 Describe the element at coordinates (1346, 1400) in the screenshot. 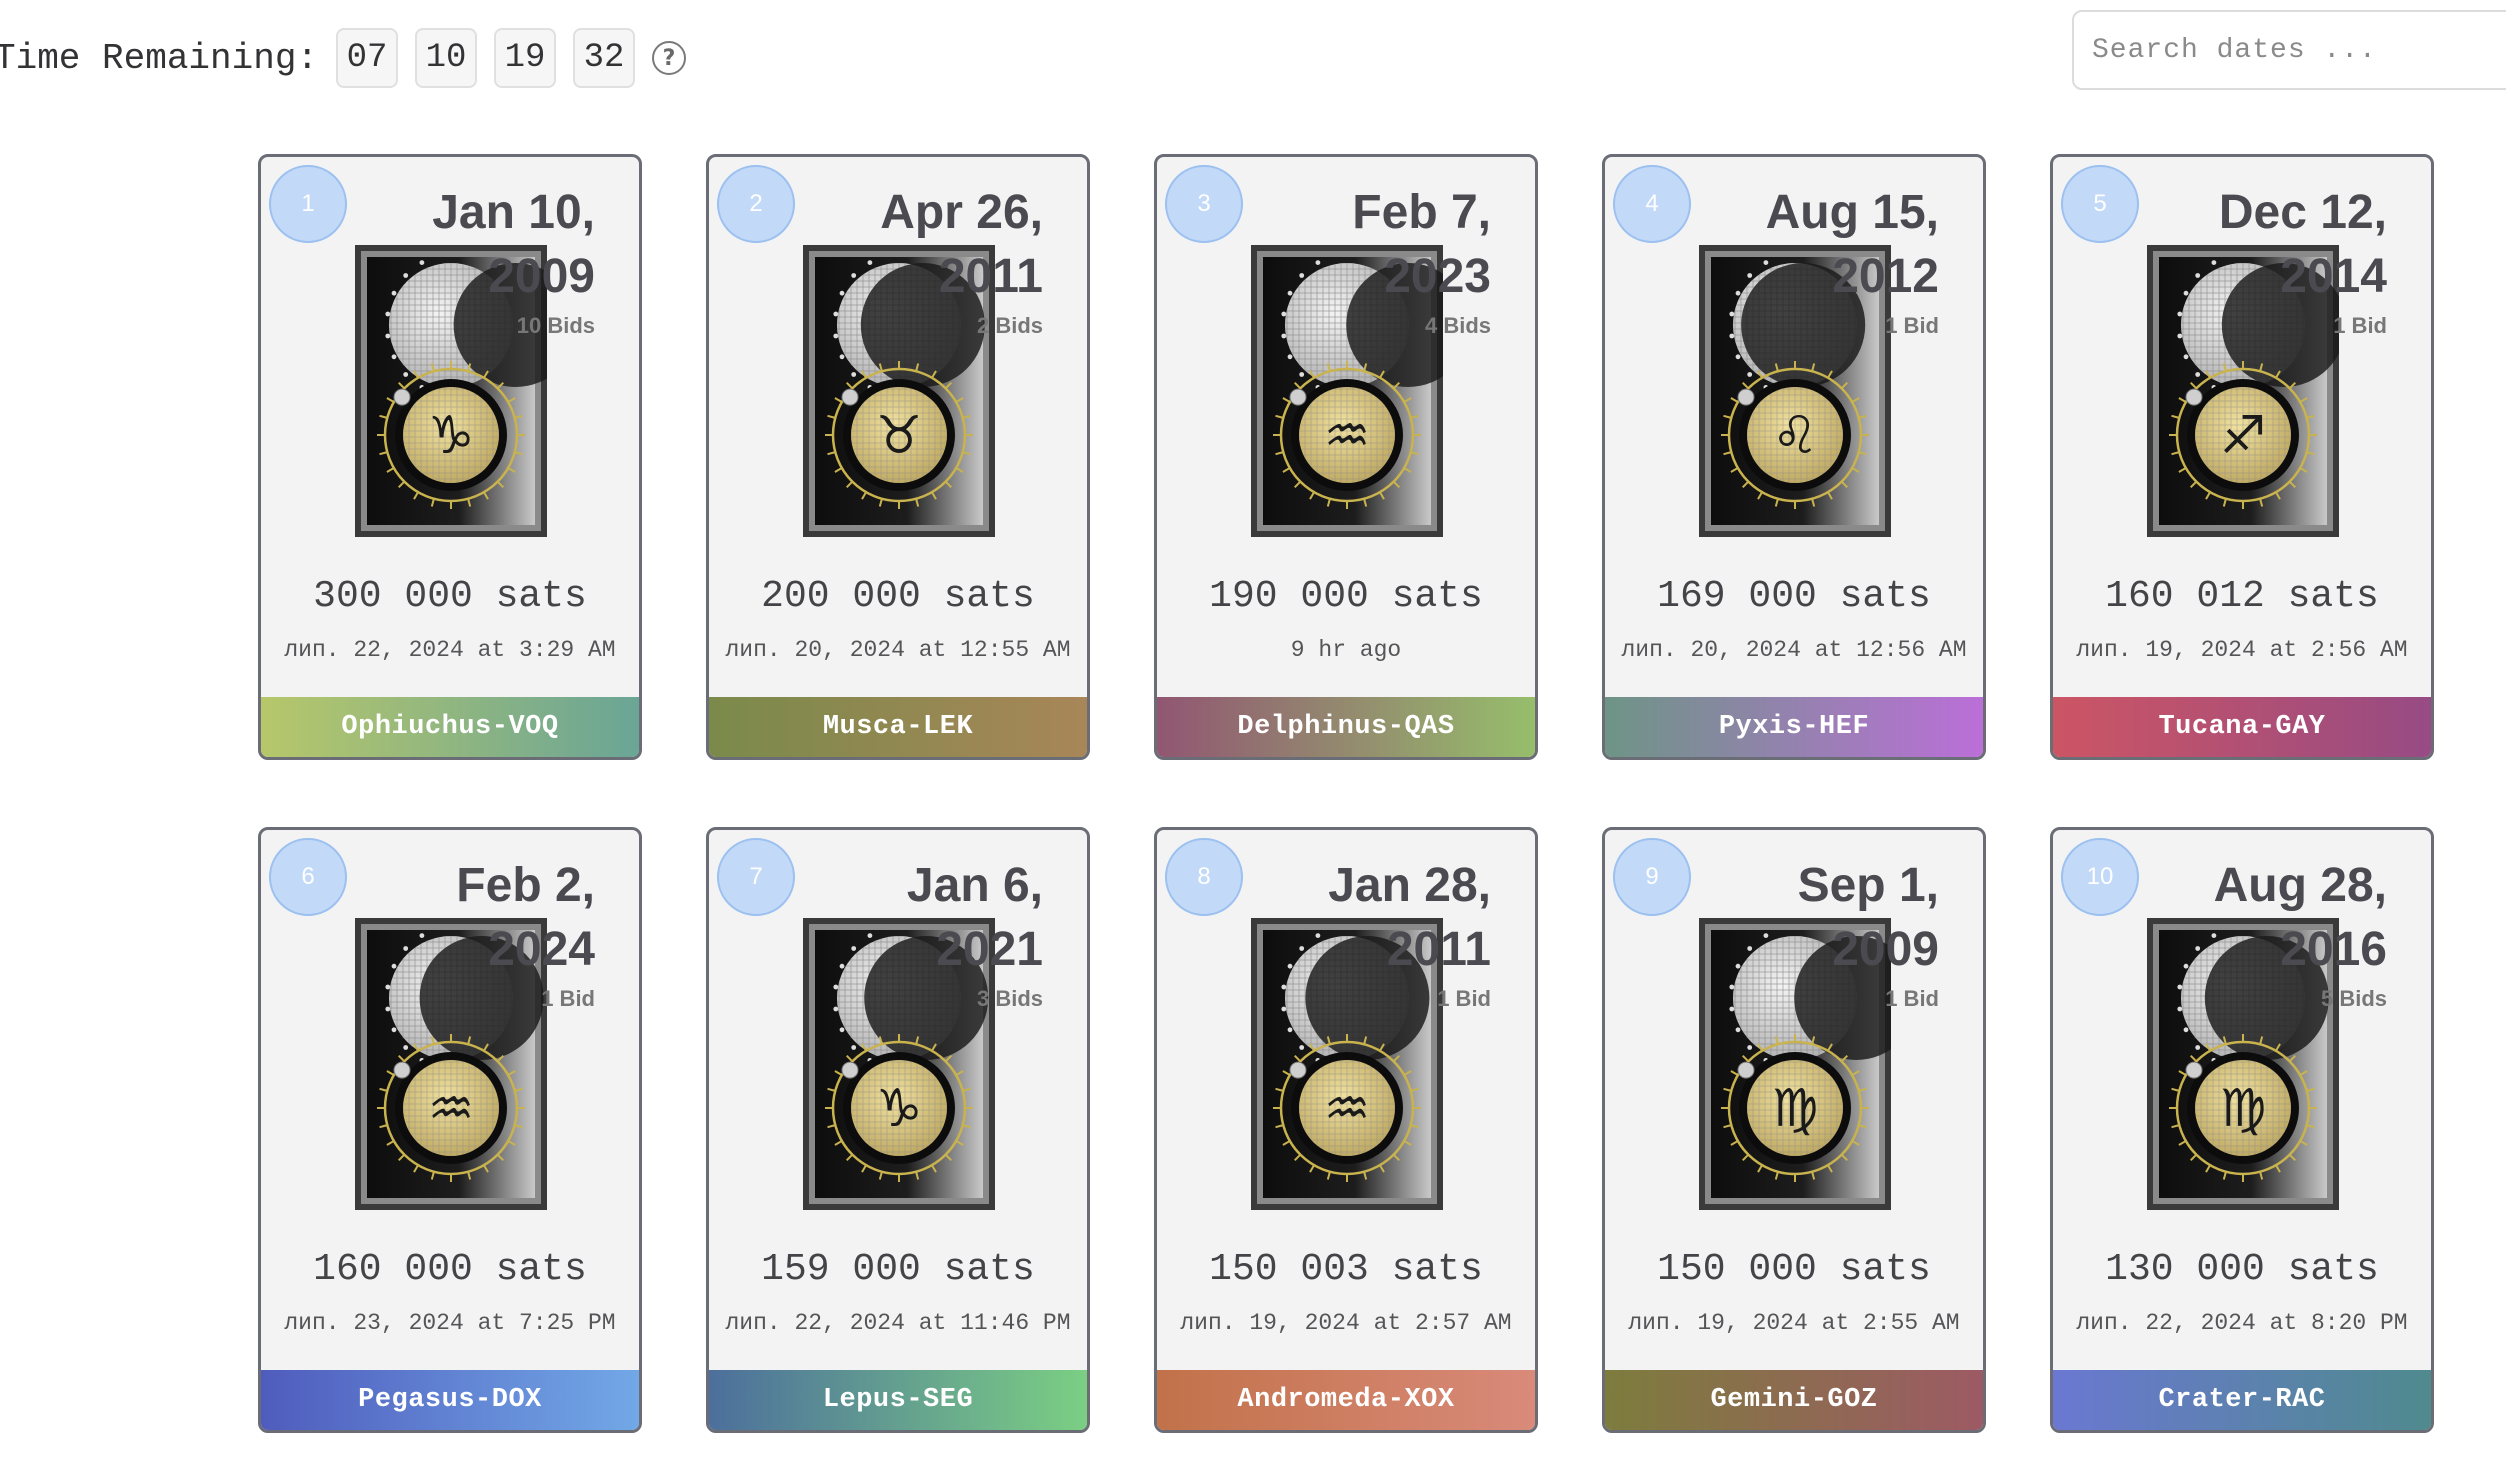

I see `bidder-name-bar: Andromeda-XOX` at that location.